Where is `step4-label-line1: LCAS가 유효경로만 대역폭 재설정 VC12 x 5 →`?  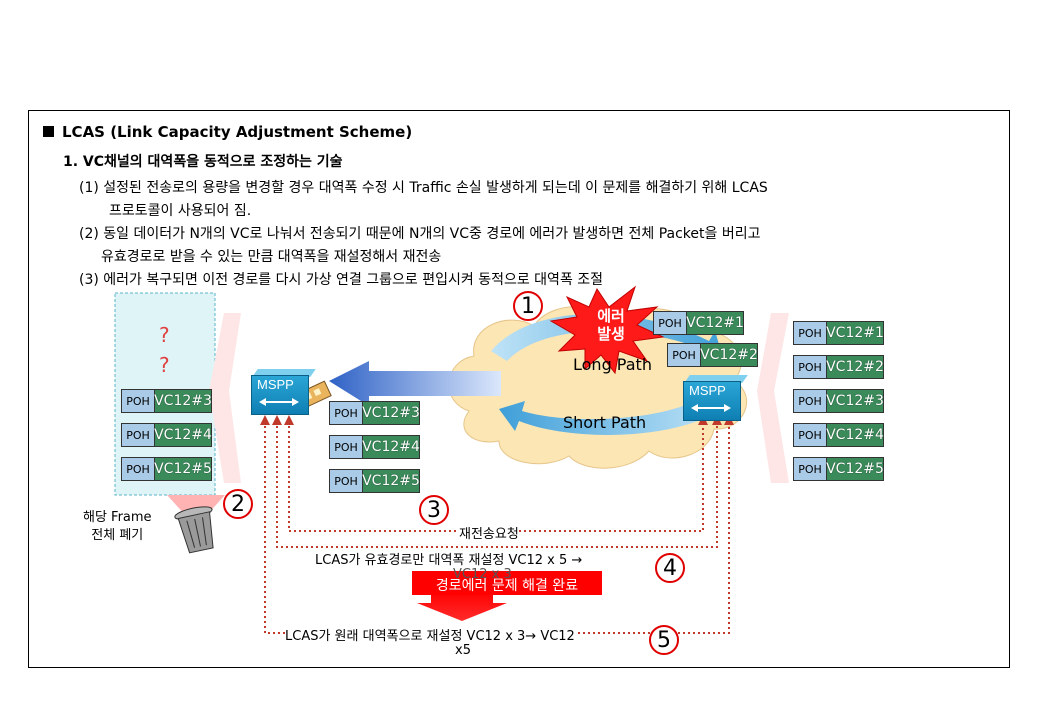
step4-label-line1: LCAS가 유효경로만 대역폭 재설정 VC12 x 5 → is located at coordinates (449, 558).